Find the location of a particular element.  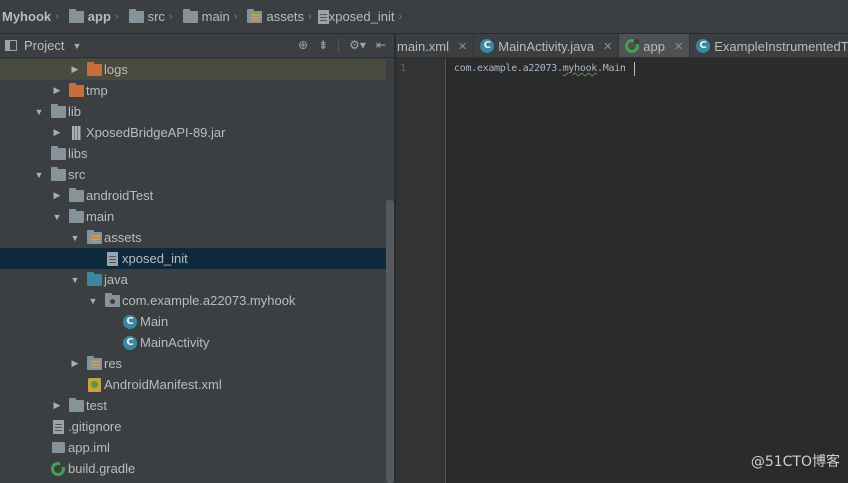

chevron-down-icon: ▼ is located at coordinates (76, 46).